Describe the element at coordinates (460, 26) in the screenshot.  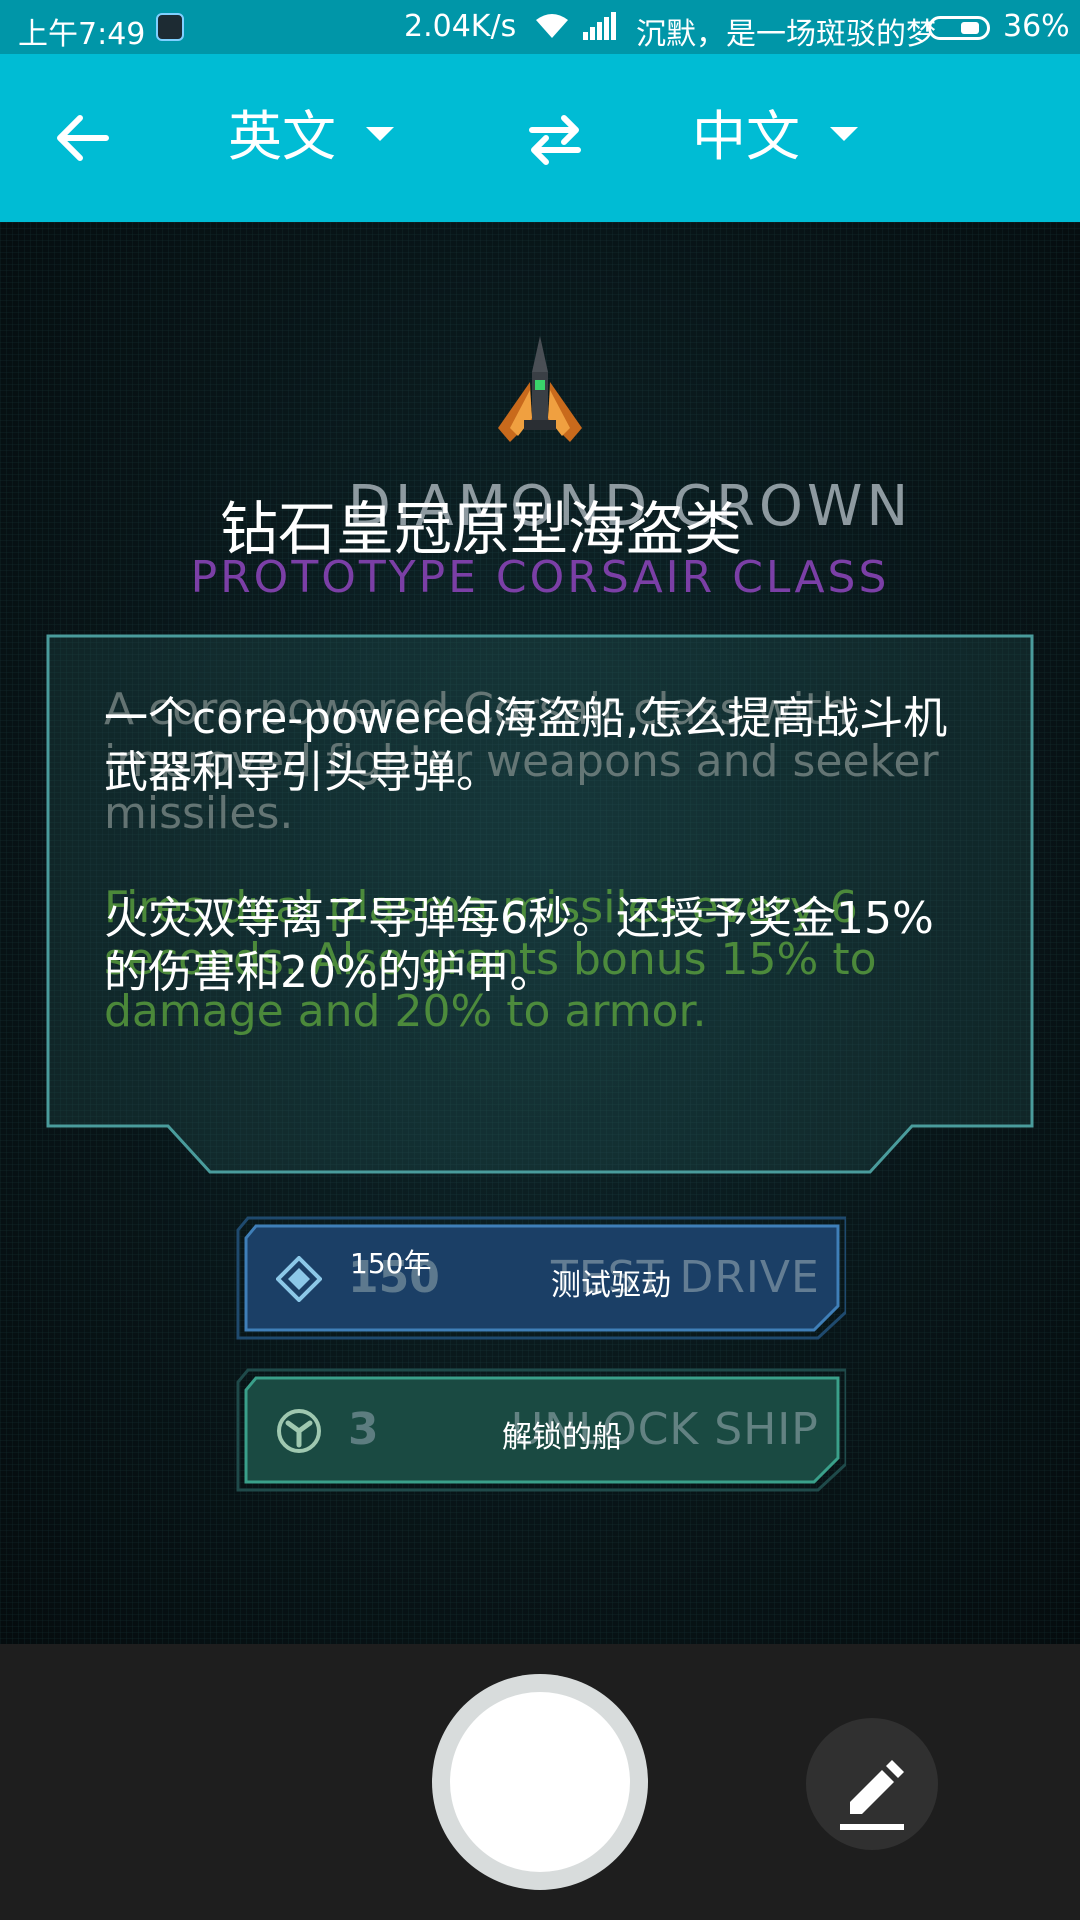
I see `network-speed: 2.04K/s` at that location.